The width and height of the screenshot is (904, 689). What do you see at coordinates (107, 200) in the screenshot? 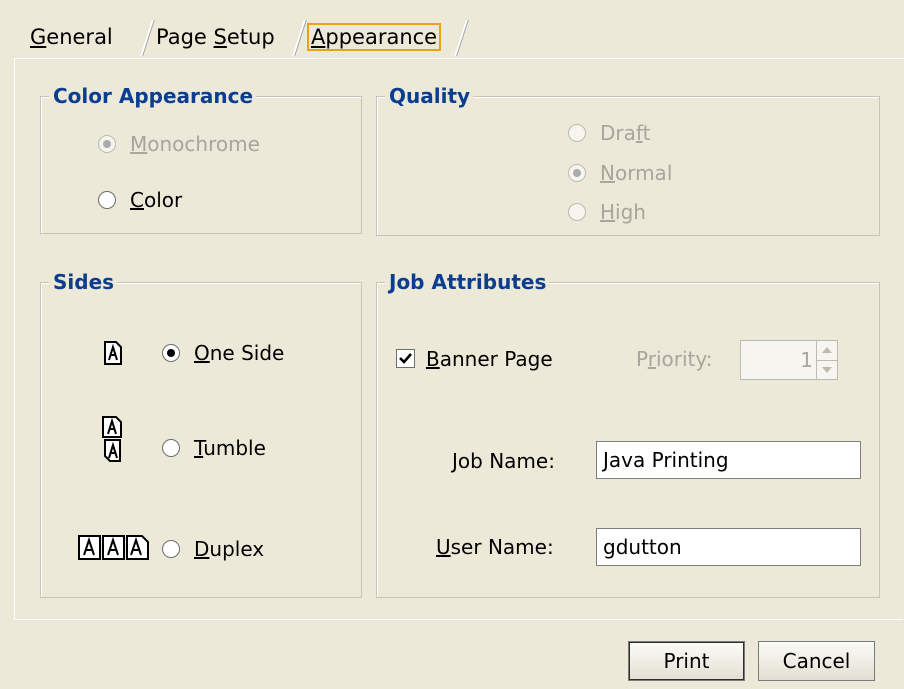
I see `color-radio` at bounding box center [107, 200].